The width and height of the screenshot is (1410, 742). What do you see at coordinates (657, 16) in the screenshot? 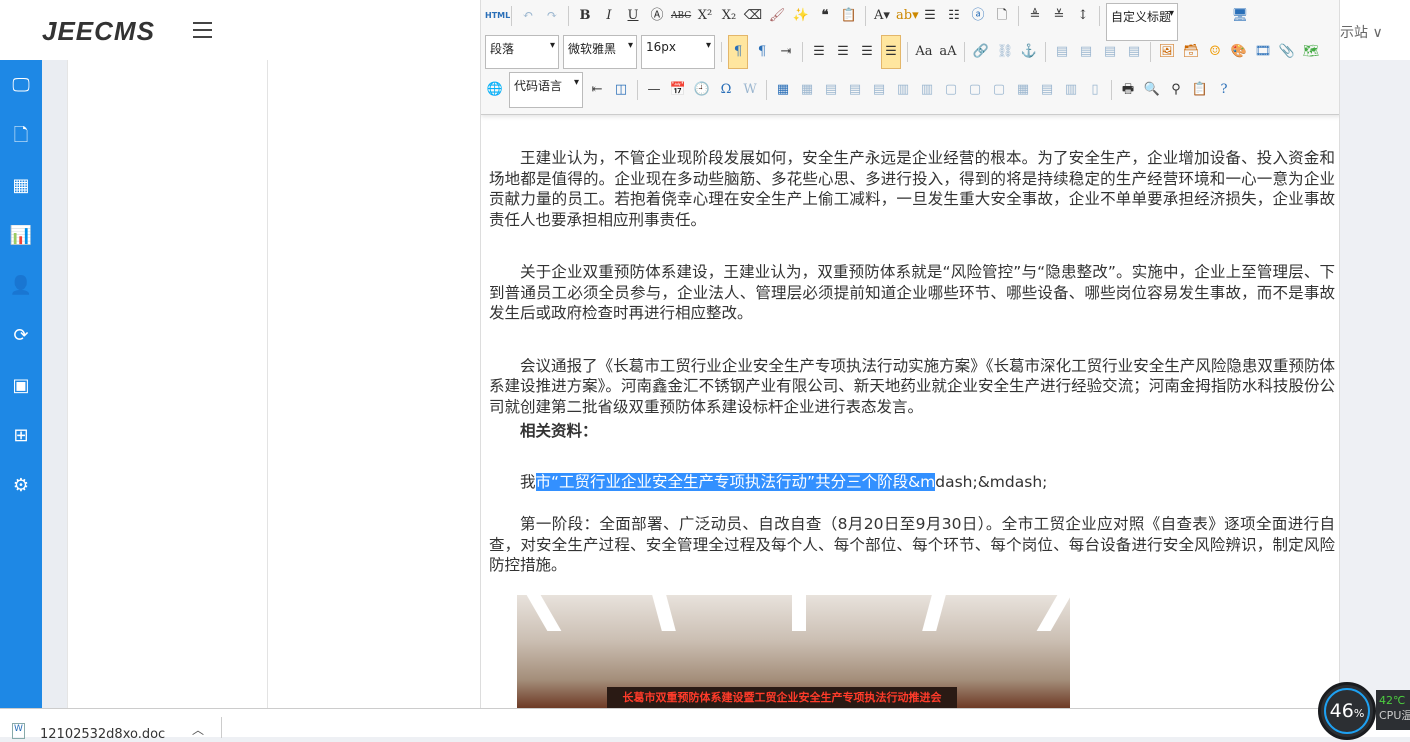
I see `font-border-icon: Ⓐ` at bounding box center [657, 16].